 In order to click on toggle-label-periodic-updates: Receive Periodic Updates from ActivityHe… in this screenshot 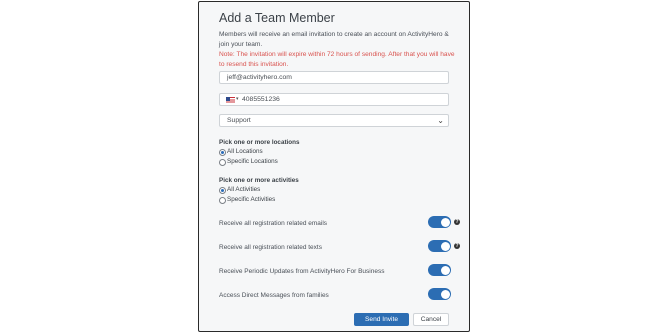, I will do `click(302, 271)`.